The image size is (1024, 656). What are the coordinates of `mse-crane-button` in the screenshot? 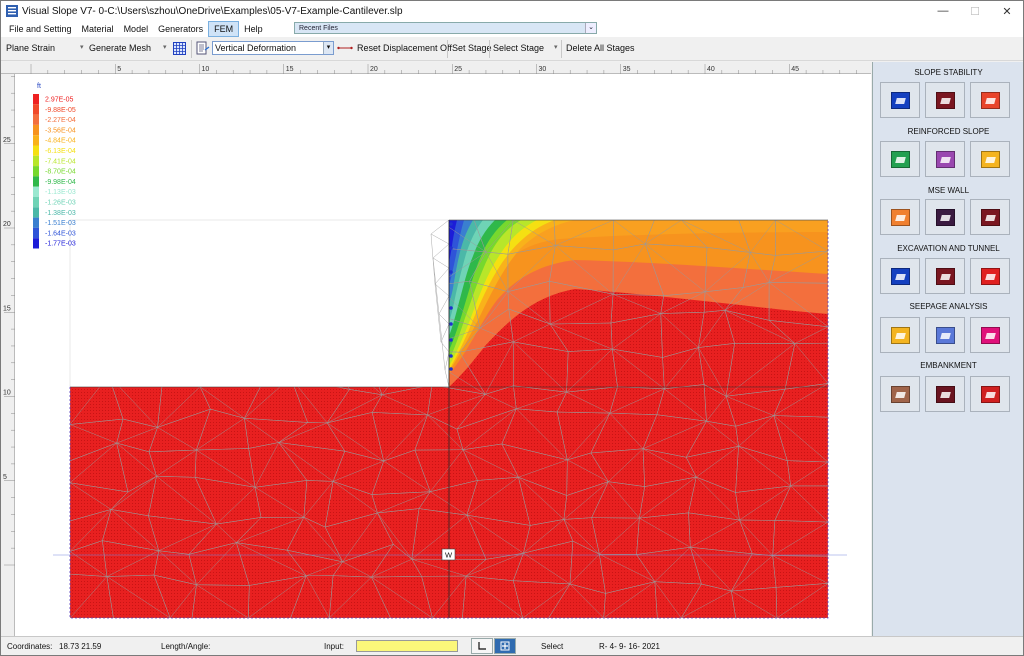 It's located at (990, 217).